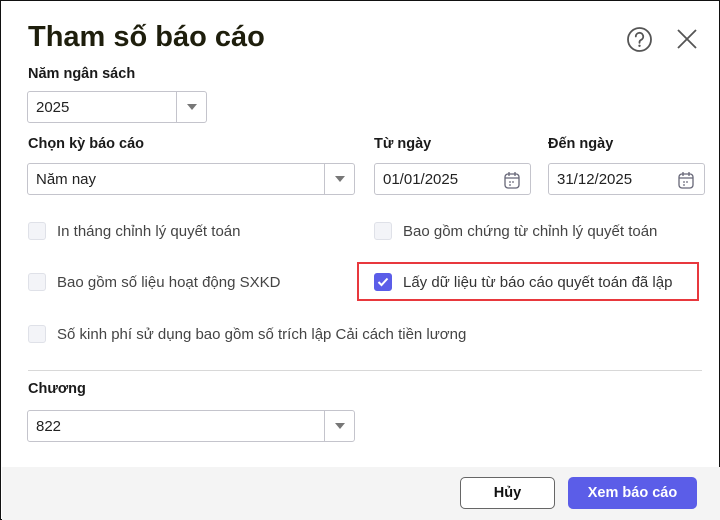 The height and width of the screenshot is (520, 720). I want to click on view-report-button: Xem báo cáo, so click(632, 493).